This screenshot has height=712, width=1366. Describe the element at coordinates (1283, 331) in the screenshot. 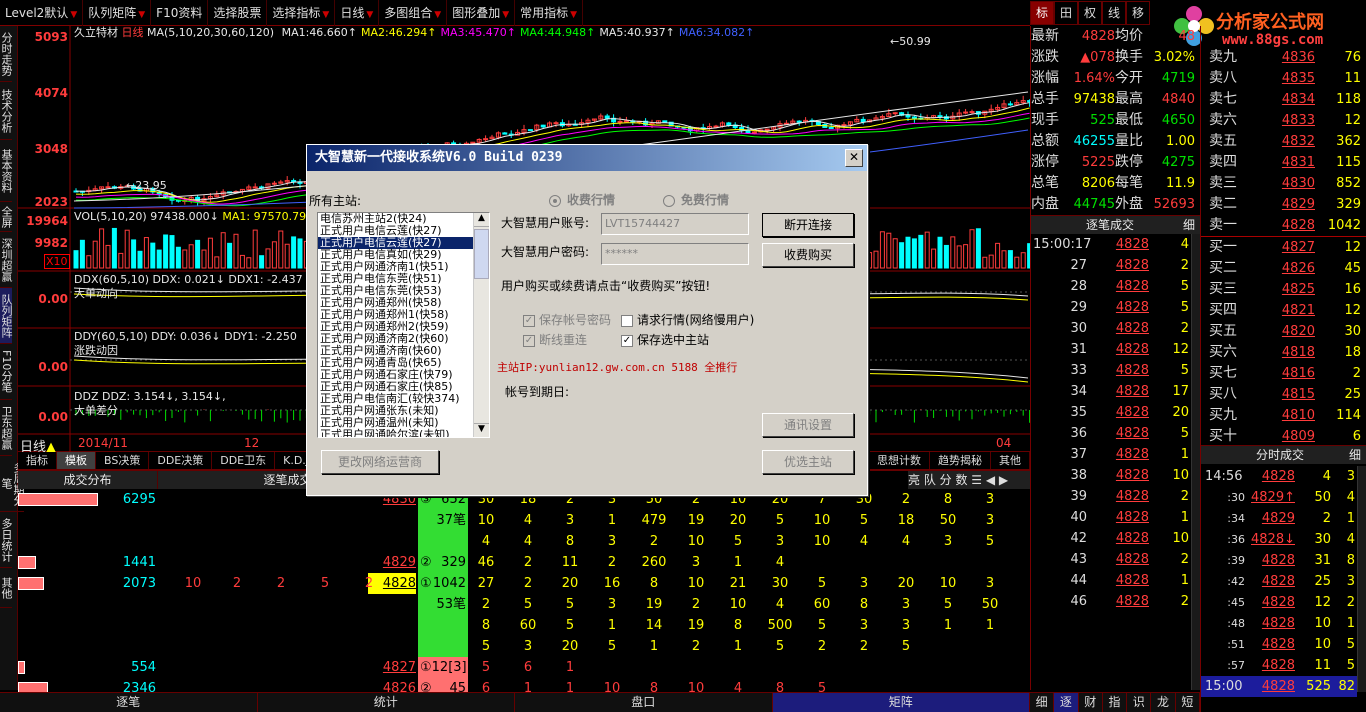

I see `buys-row: 买五 4820 30` at that location.